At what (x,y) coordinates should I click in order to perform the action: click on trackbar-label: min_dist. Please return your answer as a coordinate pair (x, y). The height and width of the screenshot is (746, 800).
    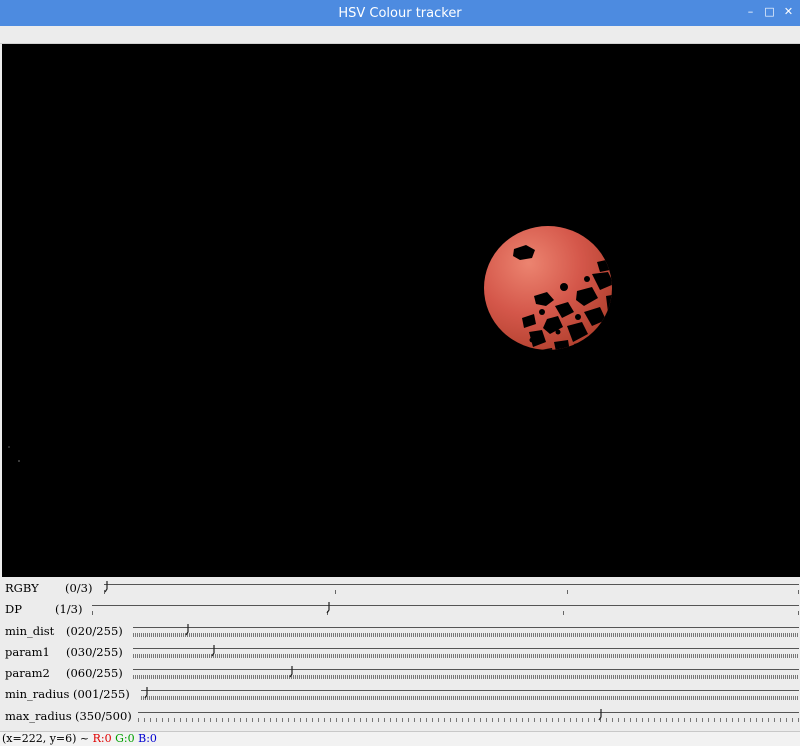
    Looking at the image, I should click on (30, 630).